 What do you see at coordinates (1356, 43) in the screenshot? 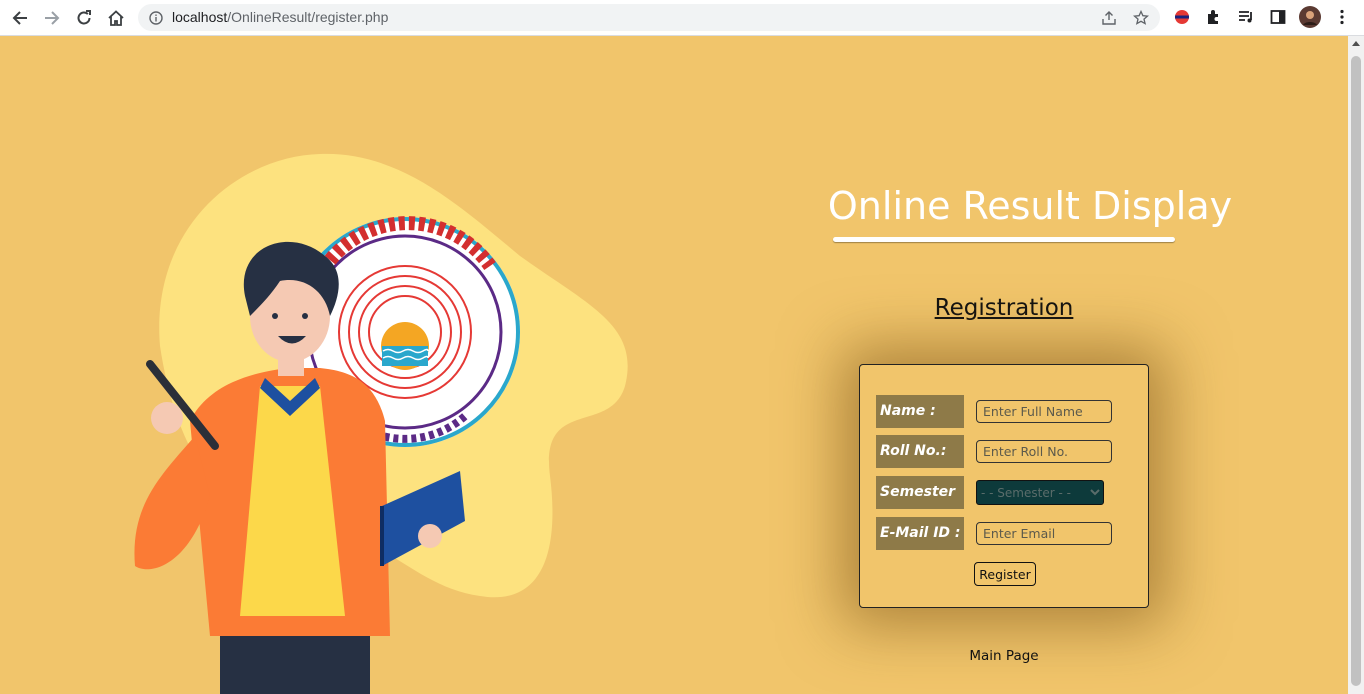
I see `scroll-up-arrow-icon` at bounding box center [1356, 43].